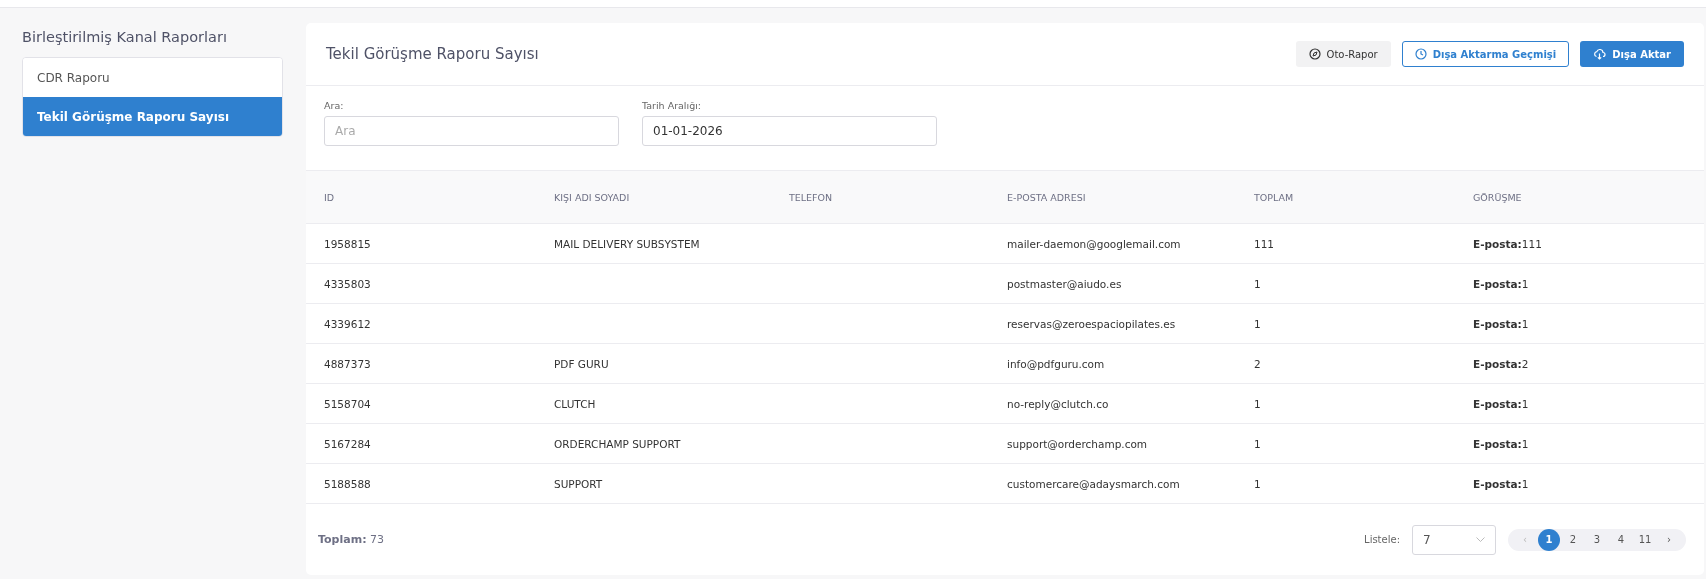 This screenshot has width=1706, height=579. I want to click on cloud-download-icon, so click(1600, 54).